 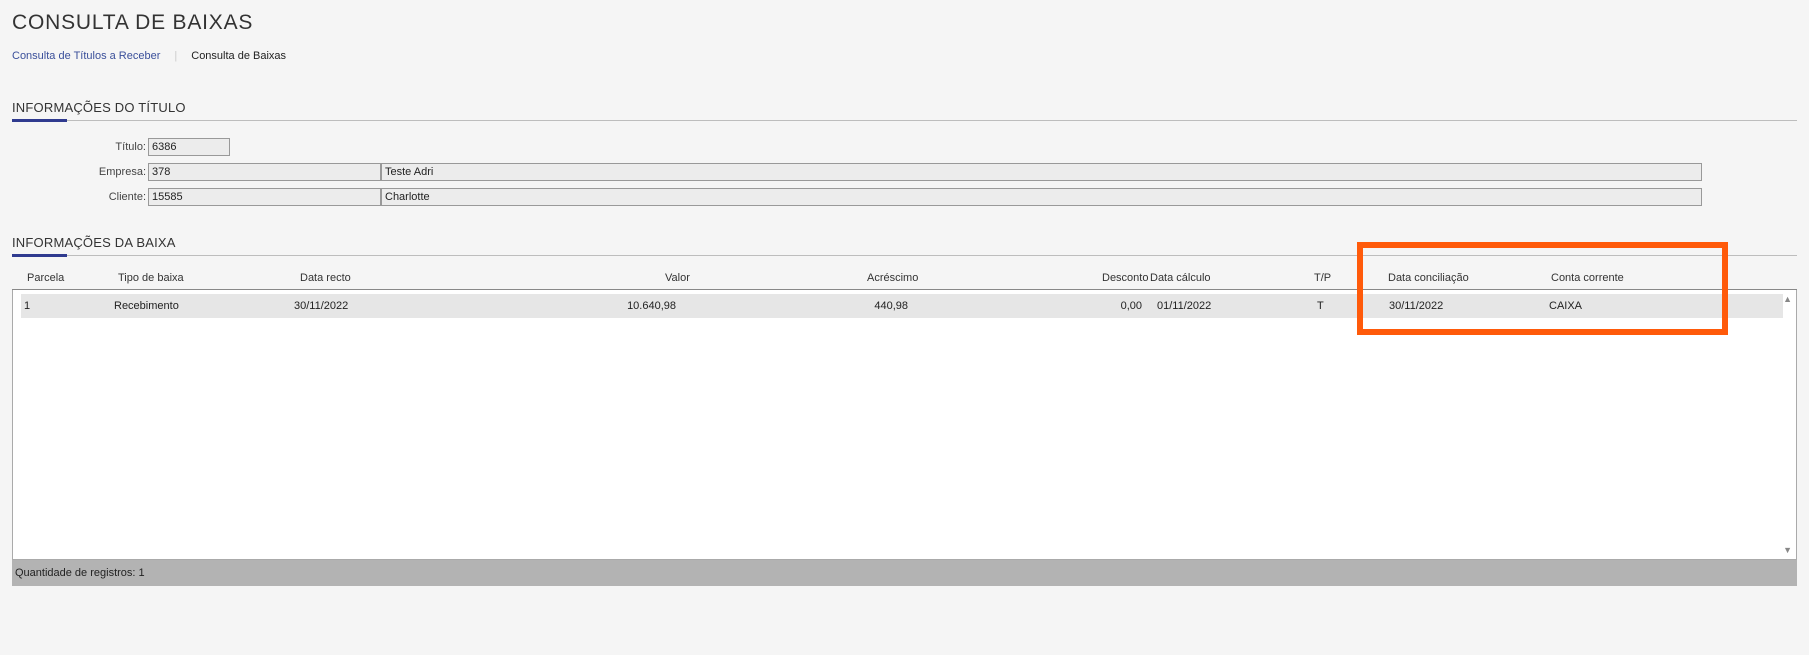 What do you see at coordinates (677, 278) in the screenshot?
I see `col-header-valor: Valor` at bounding box center [677, 278].